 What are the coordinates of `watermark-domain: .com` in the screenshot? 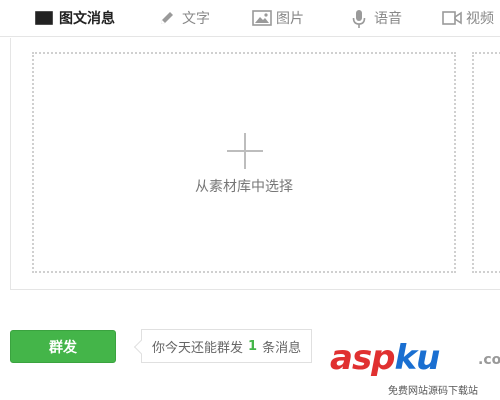 It's located at (489, 360).